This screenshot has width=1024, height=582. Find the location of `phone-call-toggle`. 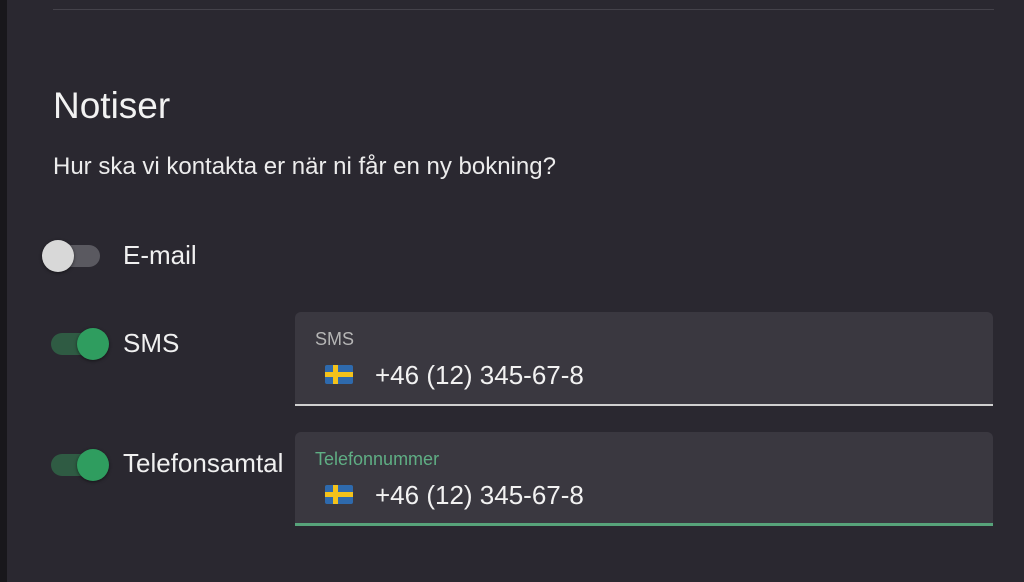

phone-call-toggle is located at coordinates (78, 464).